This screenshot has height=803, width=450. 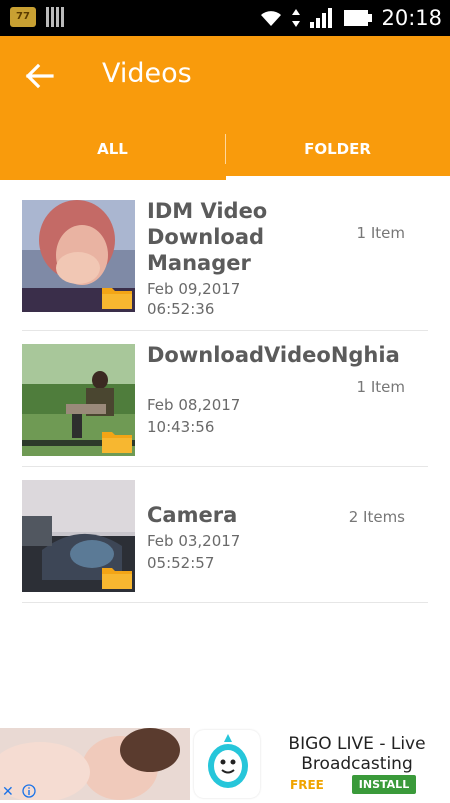 What do you see at coordinates (29, 791) in the screenshot?
I see `info-icon` at bounding box center [29, 791].